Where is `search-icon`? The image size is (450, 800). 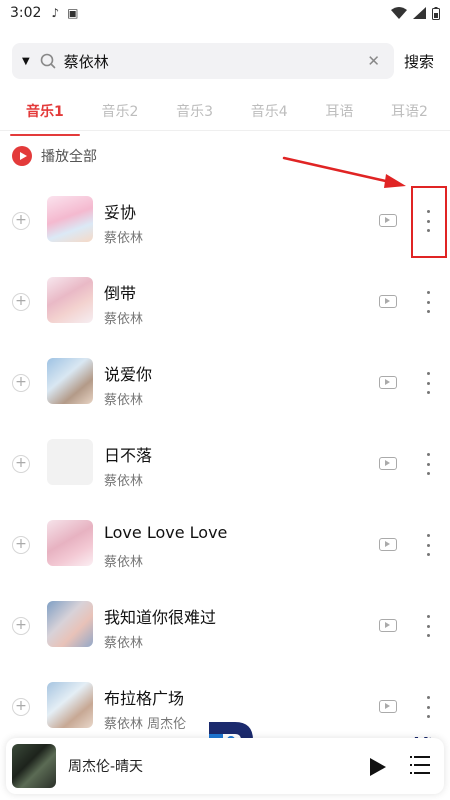 search-icon is located at coordinates (48, 61).